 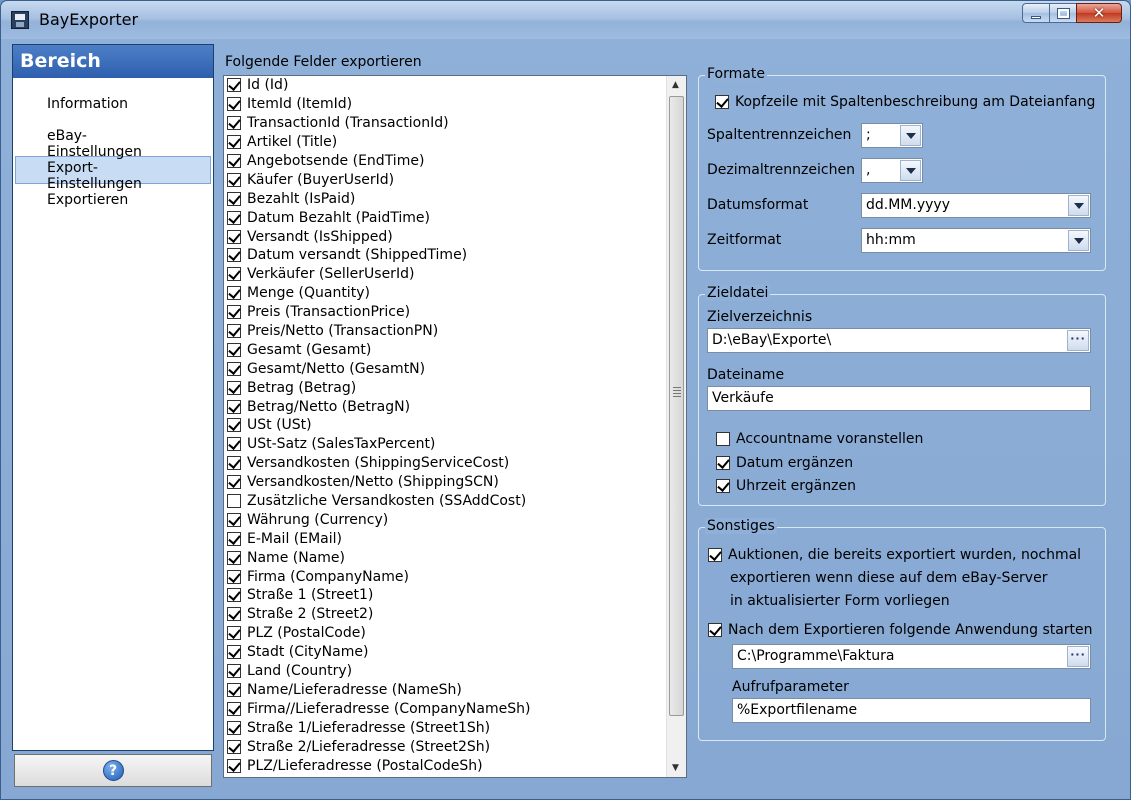 What do you see at coordinates (455, 708) in the screenshot?
I see `list-item: Firma//Lieferadresse (CompanyNameSh)` at bounding box center [455, 708].